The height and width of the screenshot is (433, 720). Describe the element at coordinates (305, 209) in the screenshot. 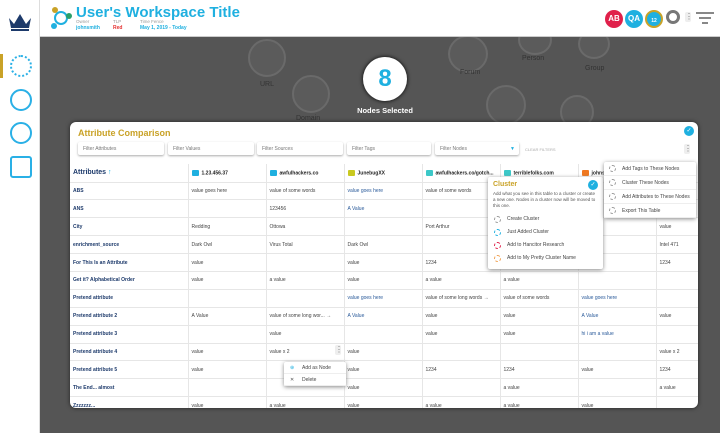

I see `value-cell: 123456` at that location.